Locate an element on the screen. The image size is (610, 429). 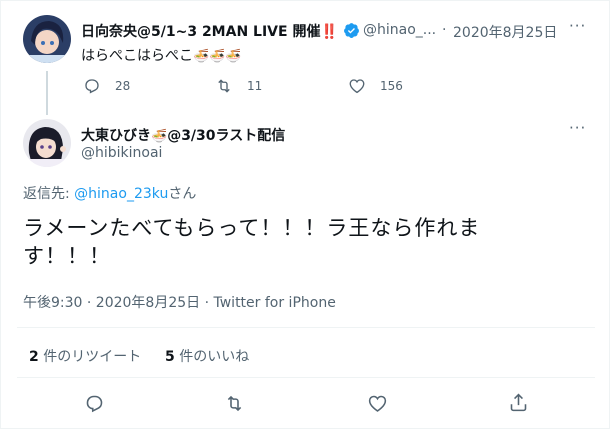
share-icon is located at coordinates (518, 402).